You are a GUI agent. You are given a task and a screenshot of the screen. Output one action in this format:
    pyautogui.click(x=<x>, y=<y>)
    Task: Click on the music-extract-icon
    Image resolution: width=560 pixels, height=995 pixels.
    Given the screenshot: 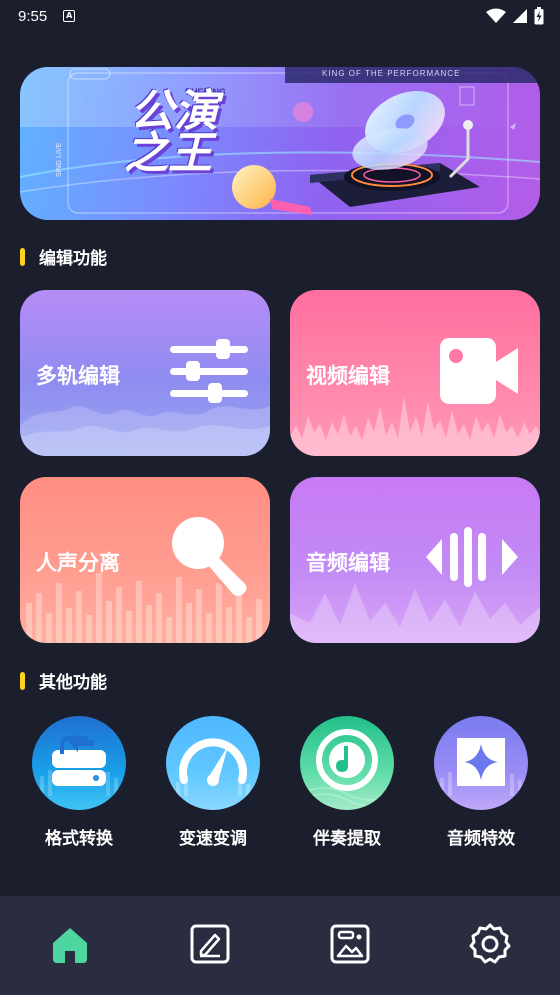 What is the action you would take?
    pyautogui.click(x=347, y=768)
    